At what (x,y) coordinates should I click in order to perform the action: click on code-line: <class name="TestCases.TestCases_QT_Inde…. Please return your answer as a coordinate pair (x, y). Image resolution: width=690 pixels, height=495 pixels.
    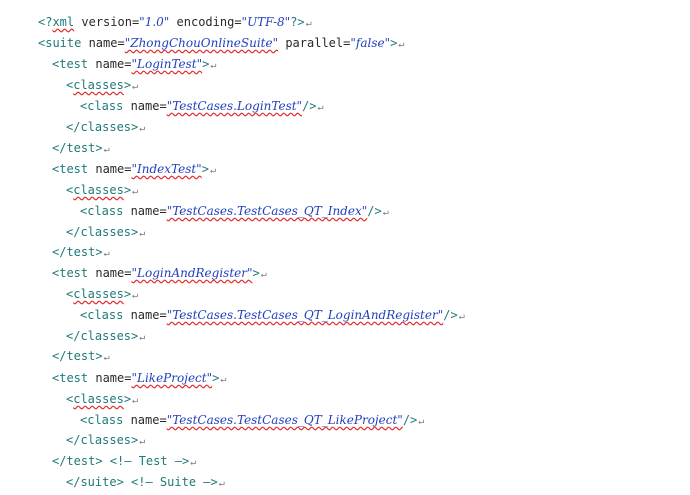
    Looking at the image, I should click on (234, 211).